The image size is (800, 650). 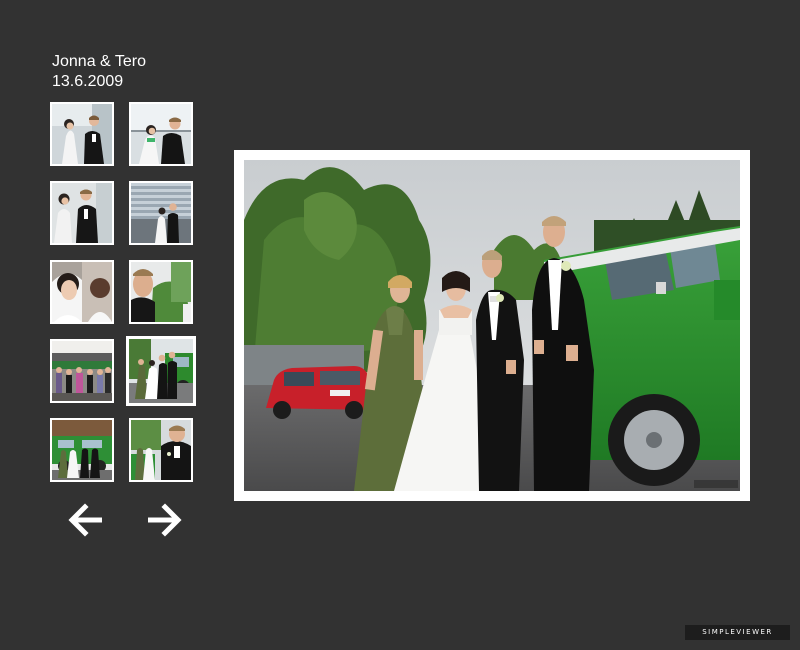 I want to click on arrow-left-icon, so click(x=85, y=520).